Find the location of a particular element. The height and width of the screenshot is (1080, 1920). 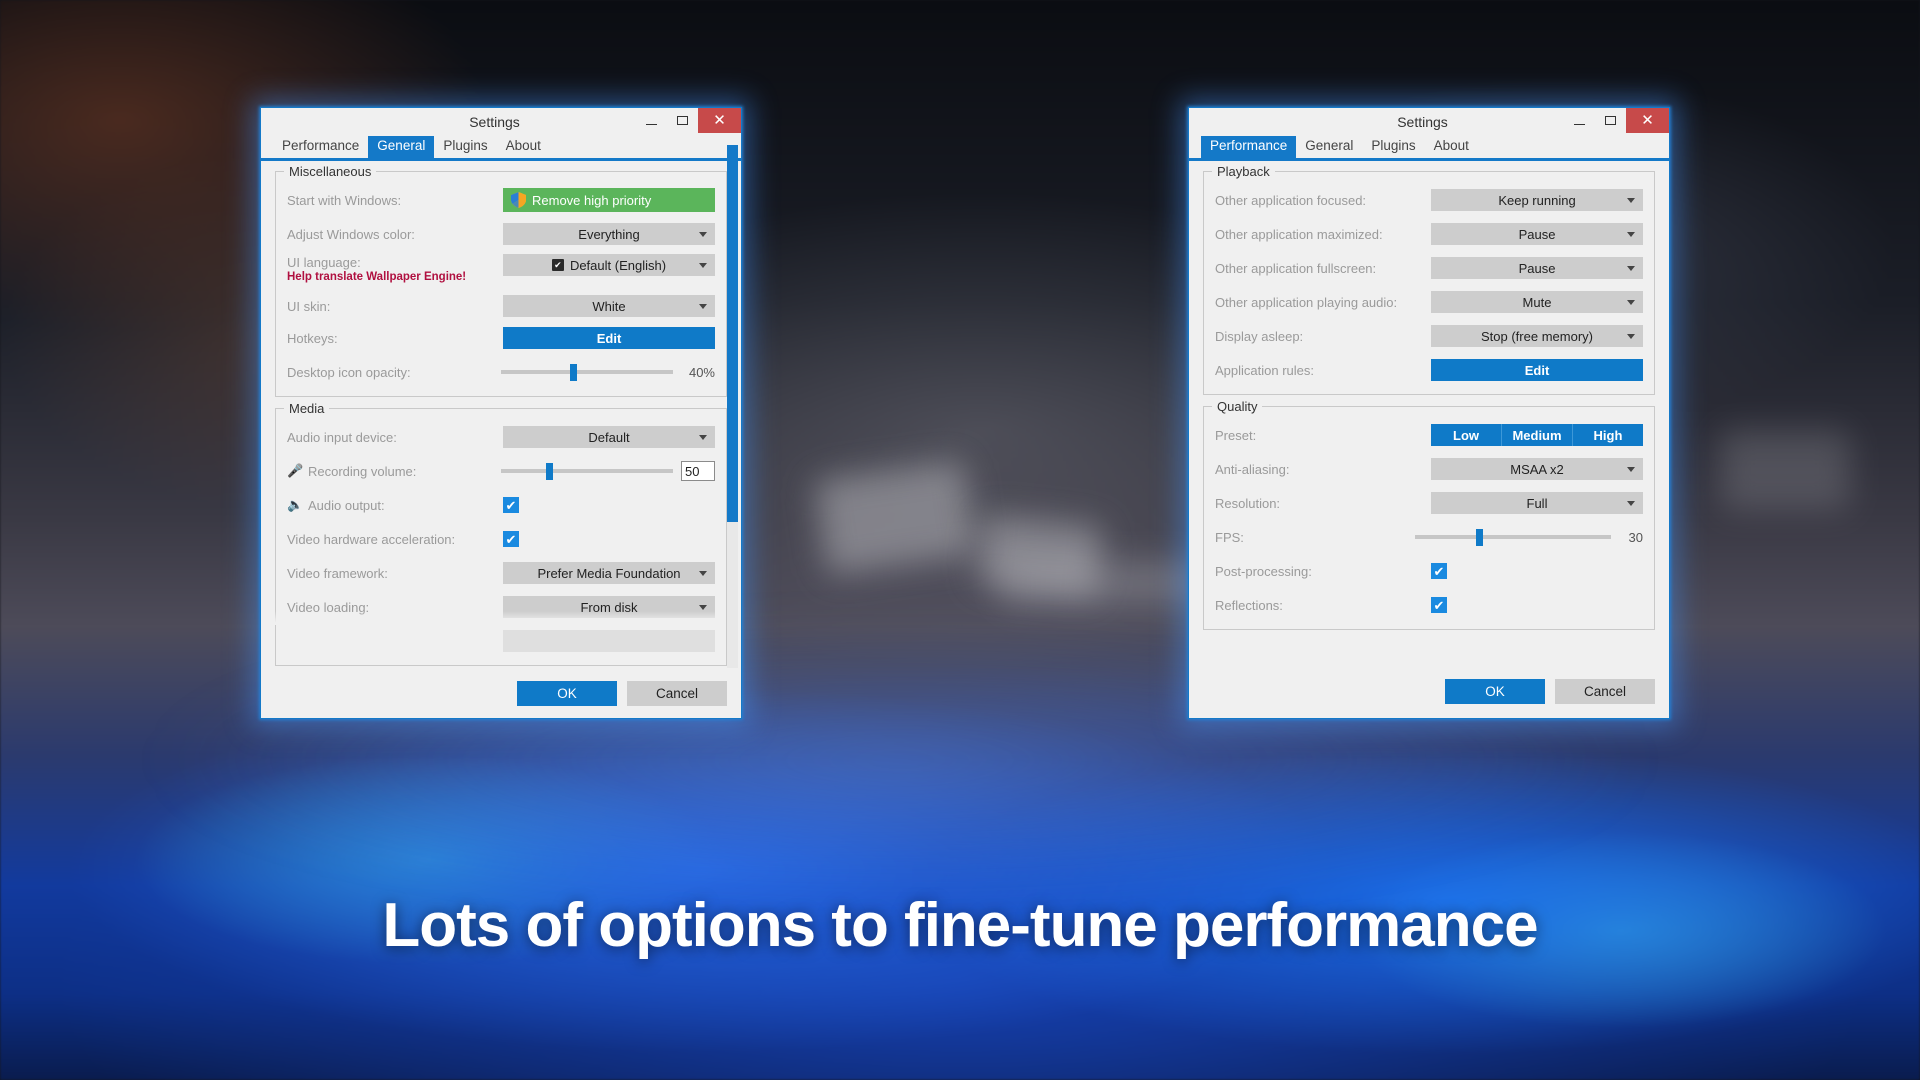

scrollbar-thumb is located at coordinates (732, 333).